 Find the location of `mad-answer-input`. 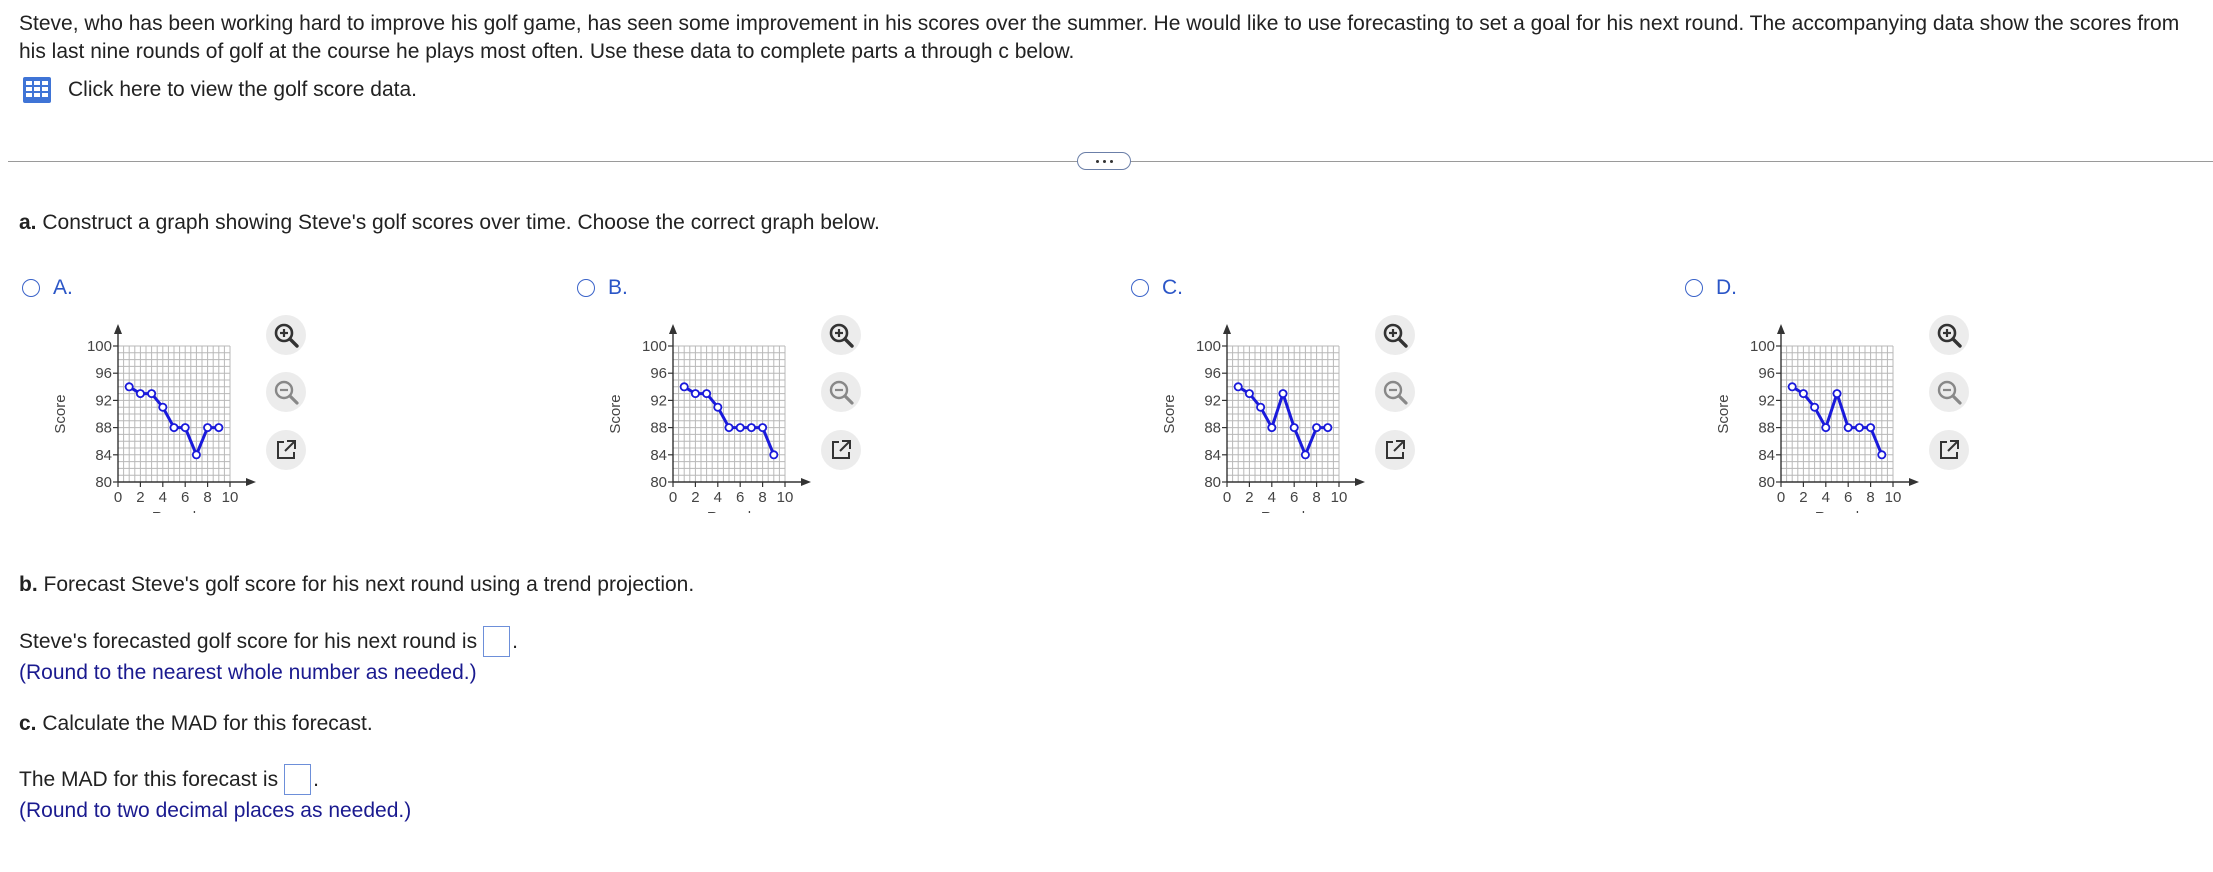

mad-answer-input is located at coordinates (298, 779).